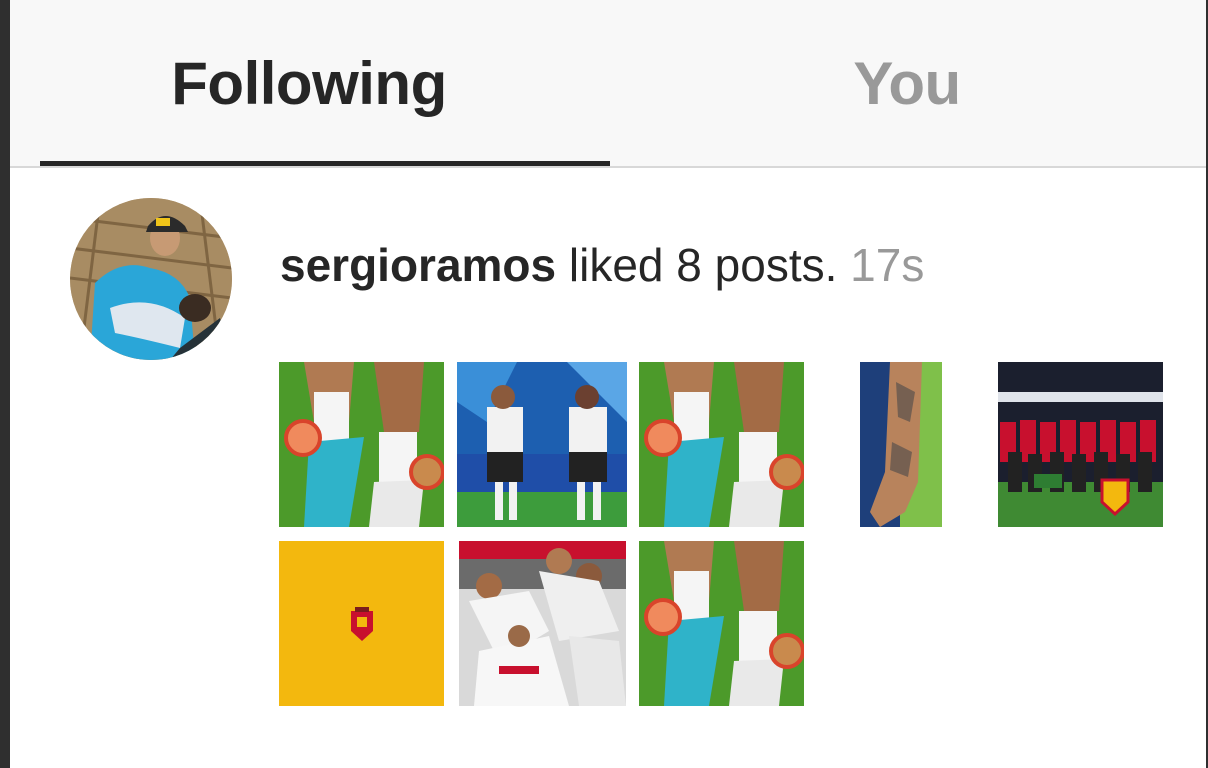 The height and width of the screenshot is (768, 1208). I want to click on post-thumbnail-team-celebration, so click(542, 623).